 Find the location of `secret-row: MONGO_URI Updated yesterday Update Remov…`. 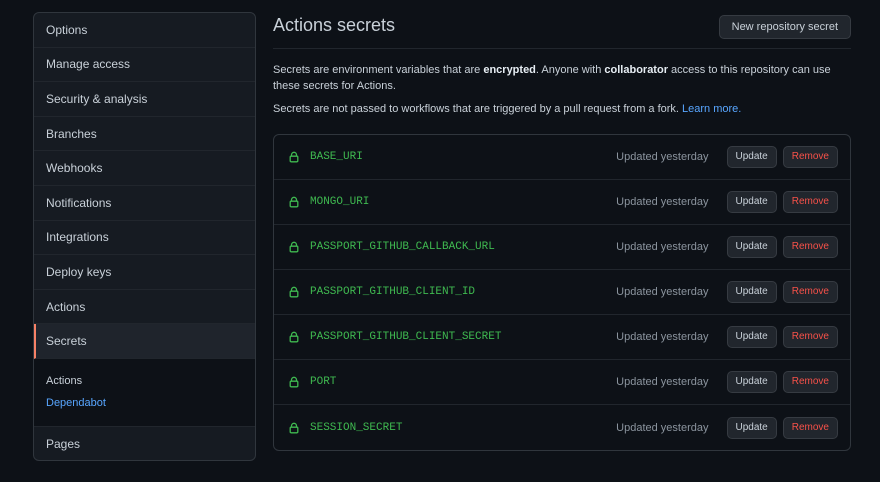

secret-row: MONGO_URI Updated yesterday Update Remov… is located at coordinates (562, 202).